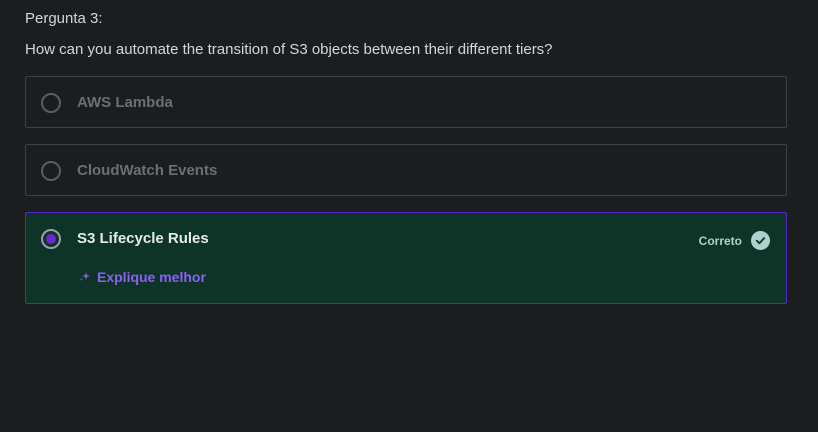 The image size is (818, 432). I want to click on answer-option-label: AWS Lambda, so click(125, 102).